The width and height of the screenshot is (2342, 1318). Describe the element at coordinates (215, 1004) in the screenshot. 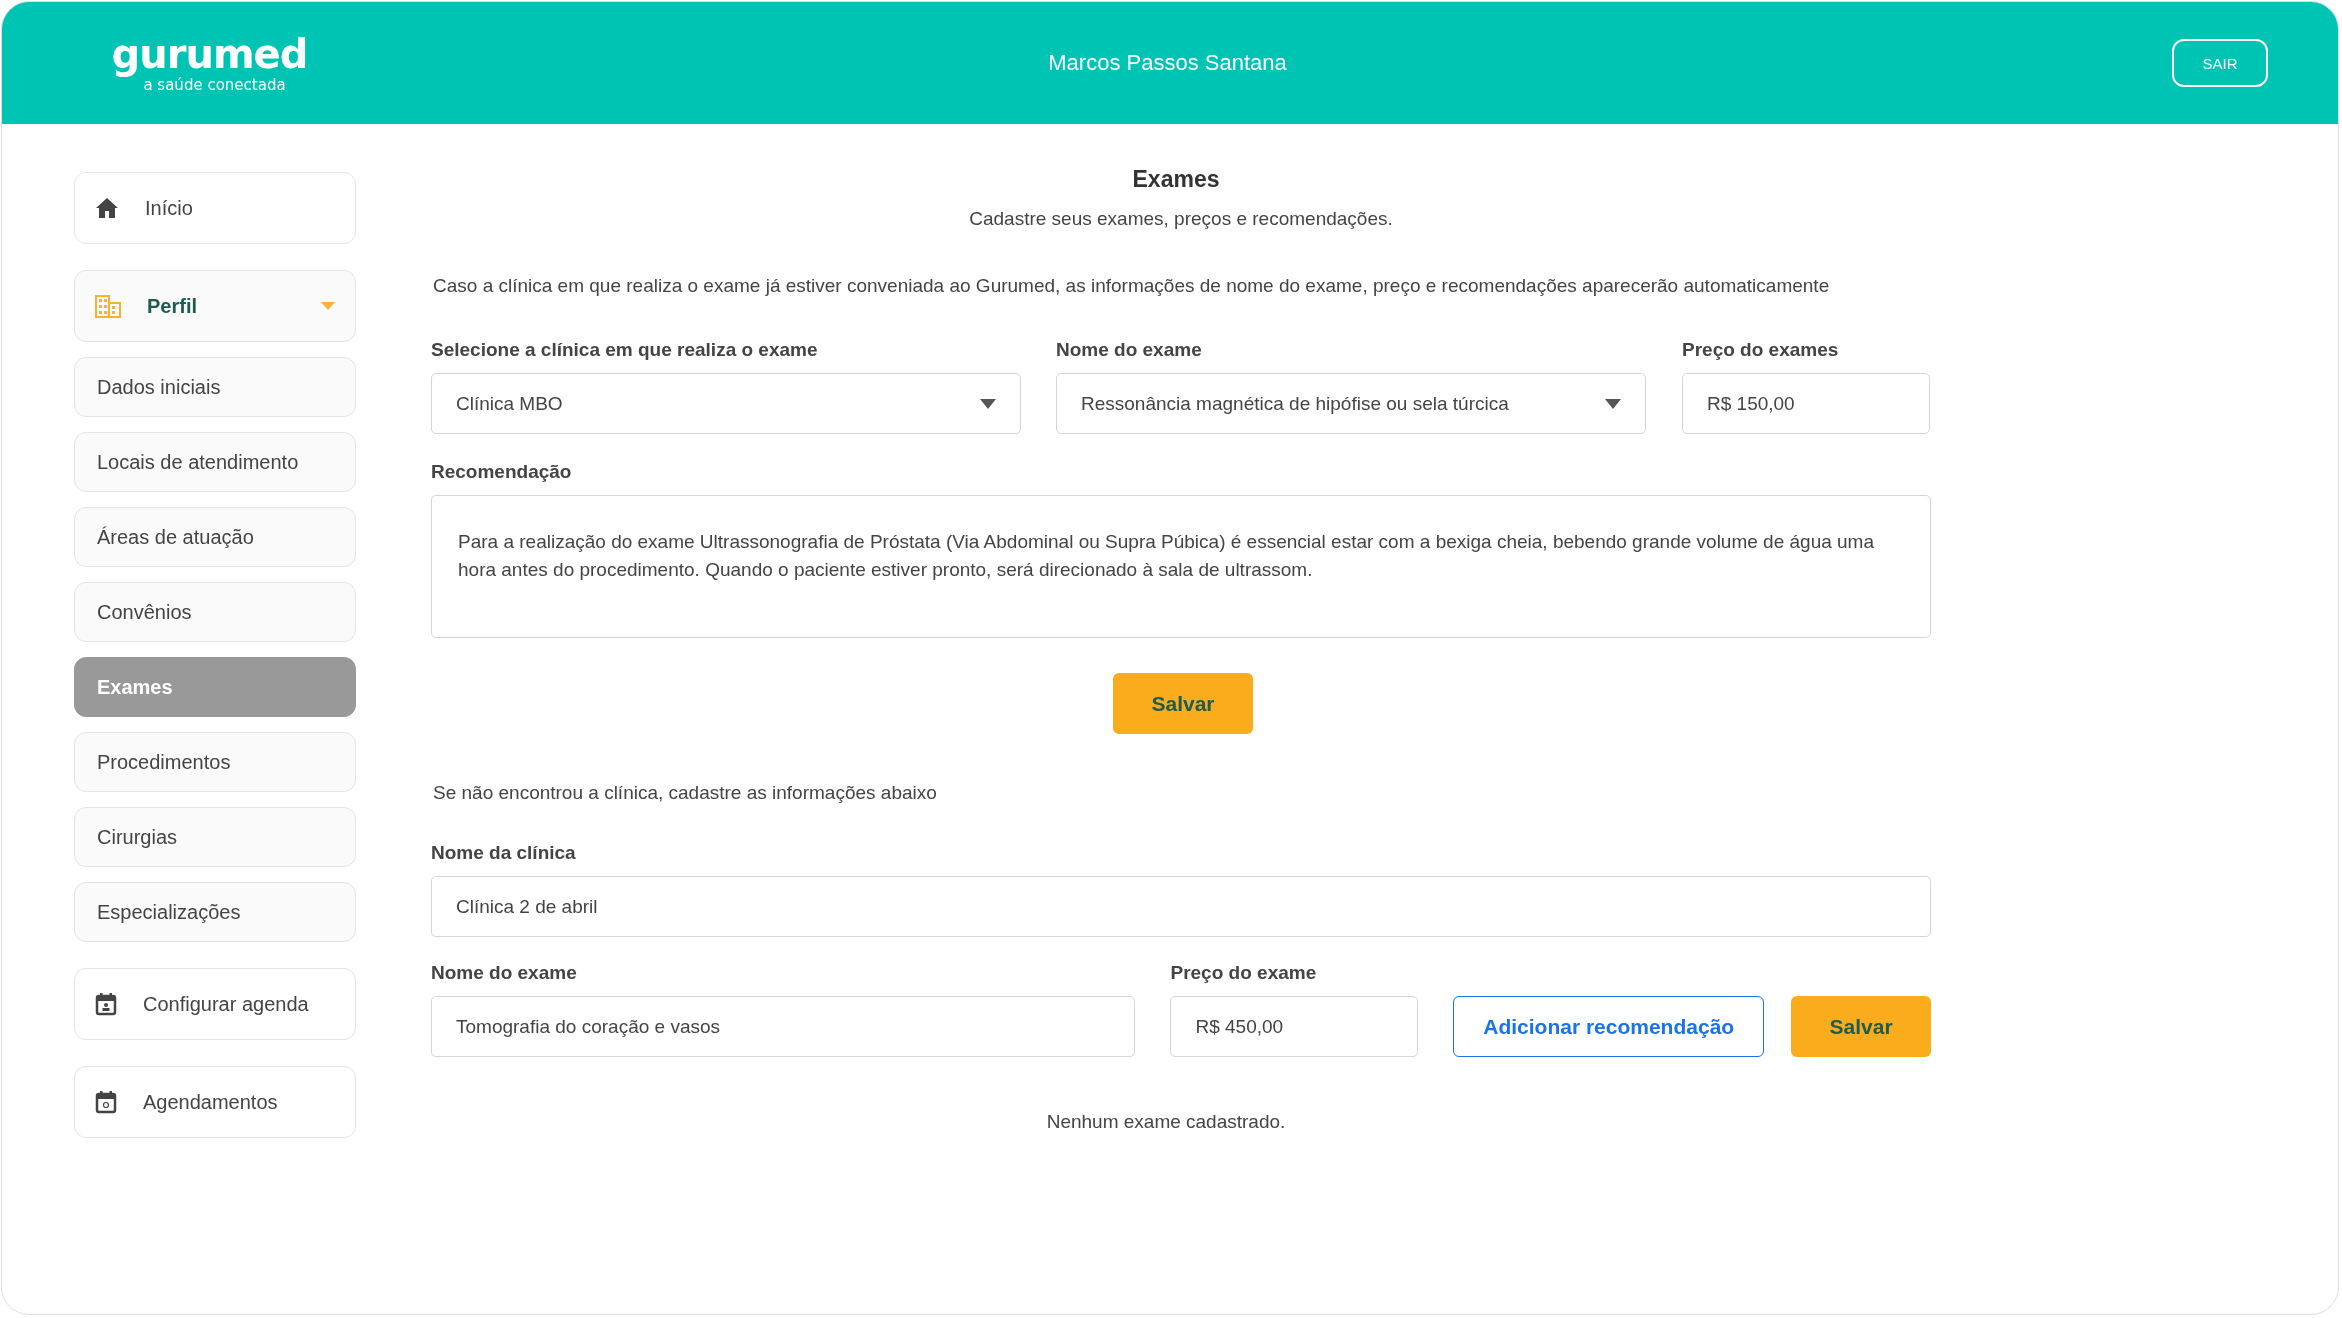

I see `menu-item: Configurar agenda` at that location.